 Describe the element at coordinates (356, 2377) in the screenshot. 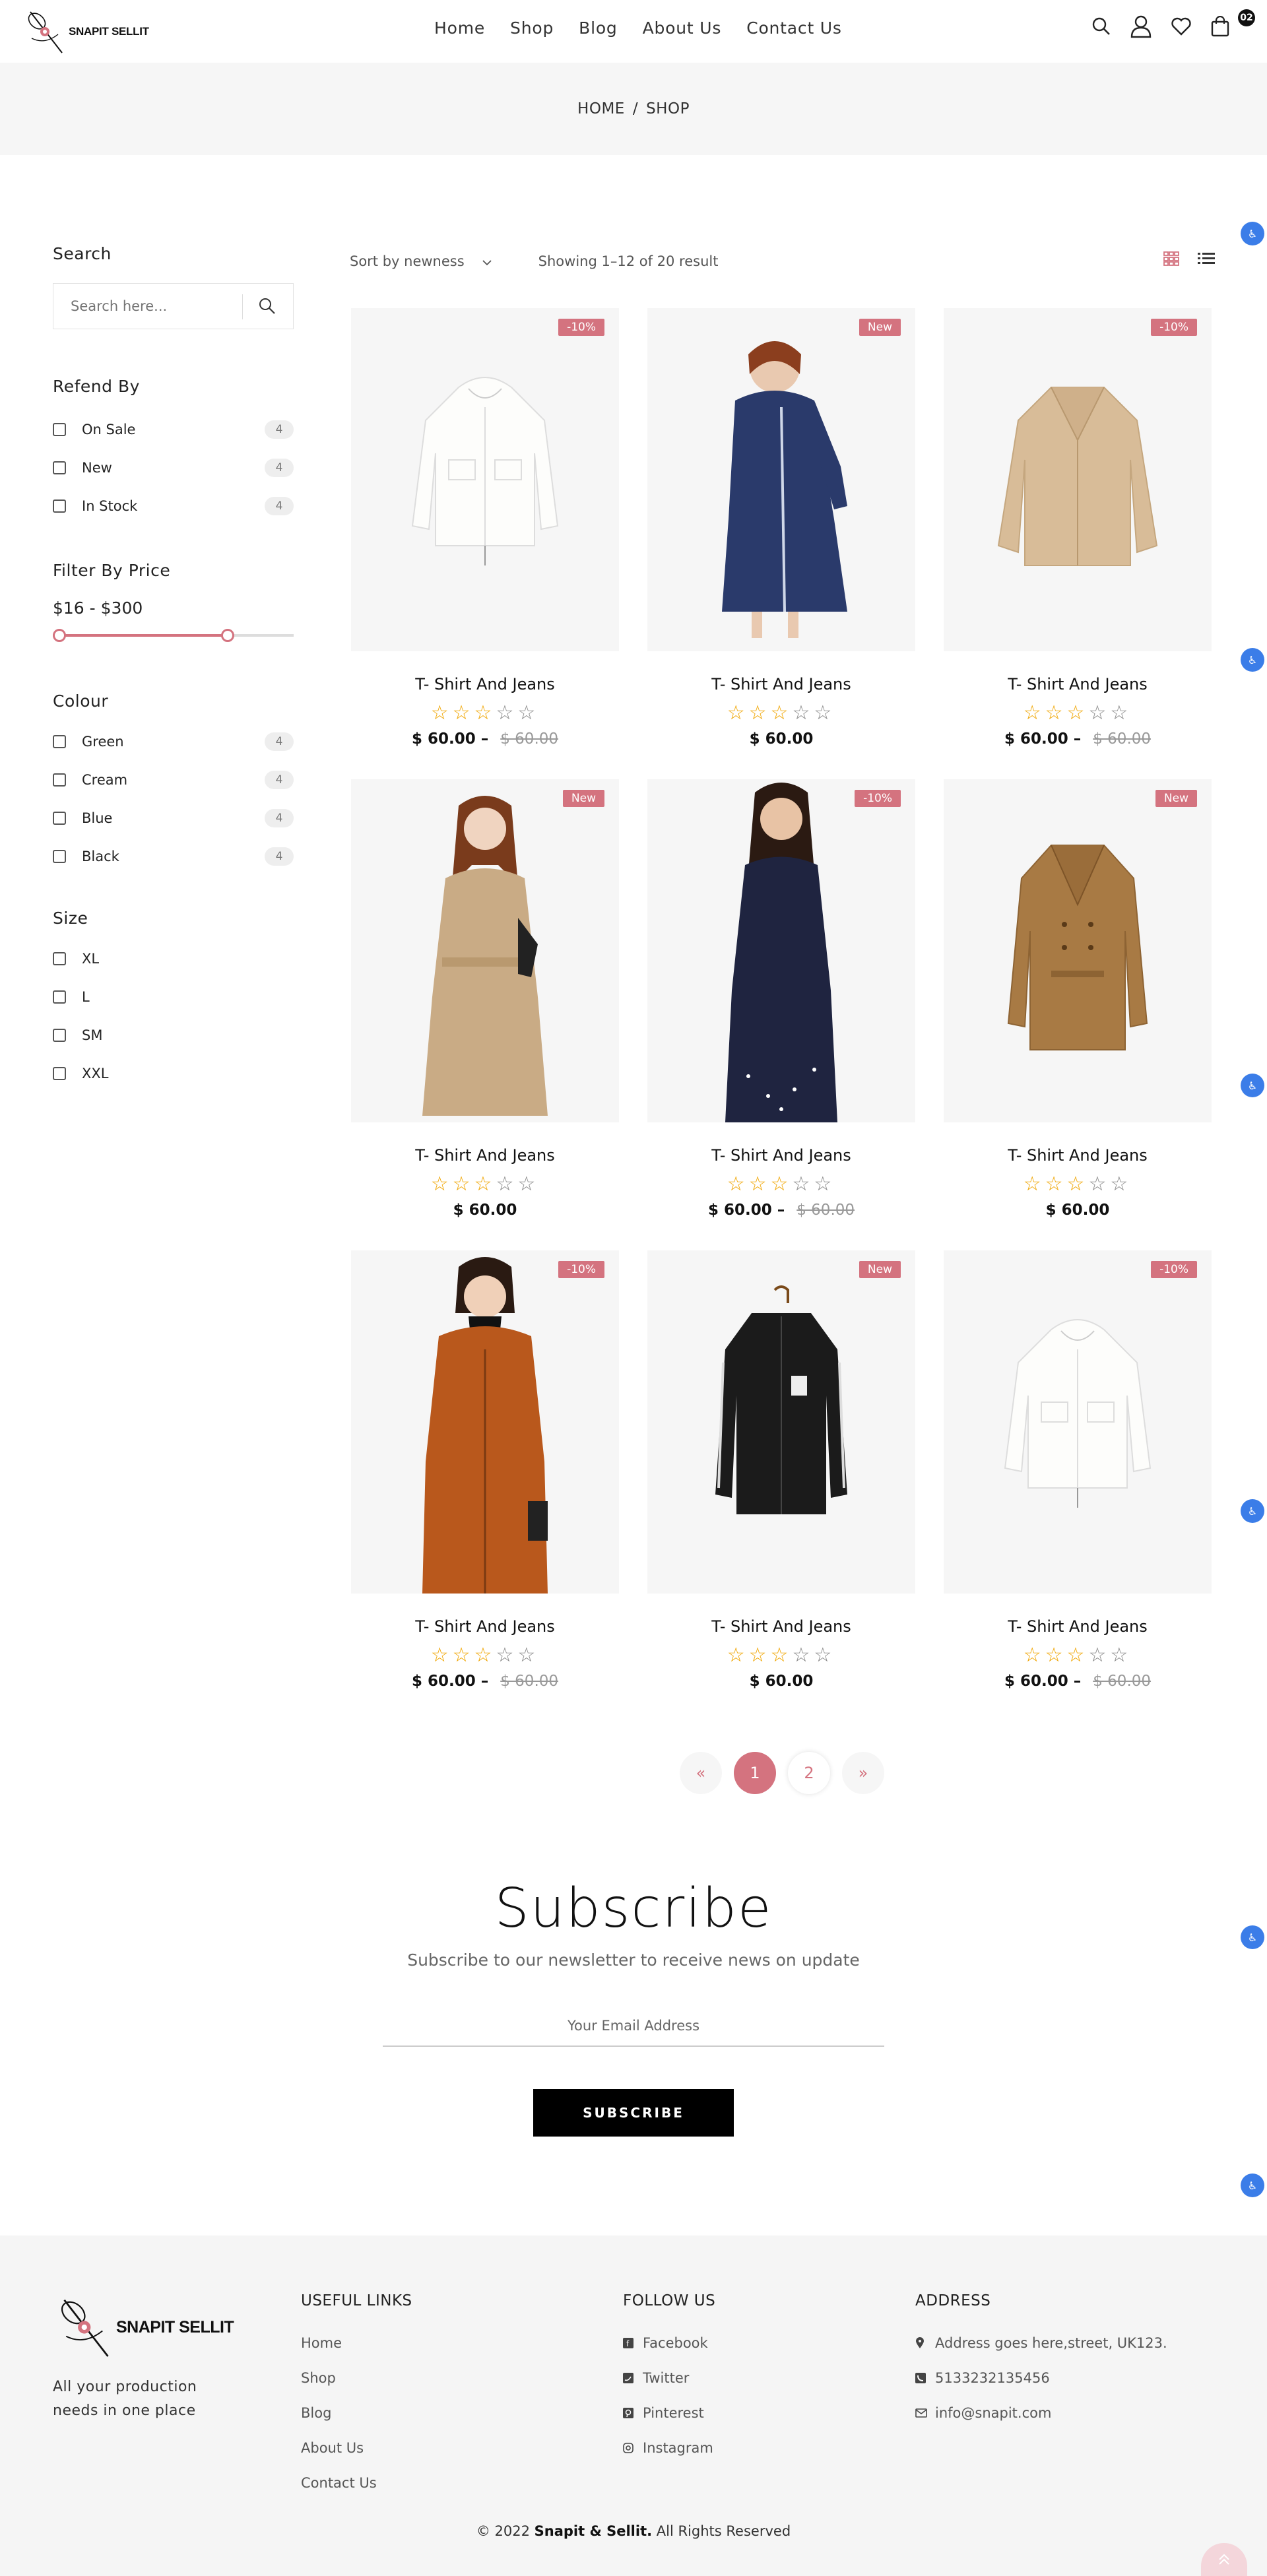

I see `footer-link-shop: Shop` at that location.